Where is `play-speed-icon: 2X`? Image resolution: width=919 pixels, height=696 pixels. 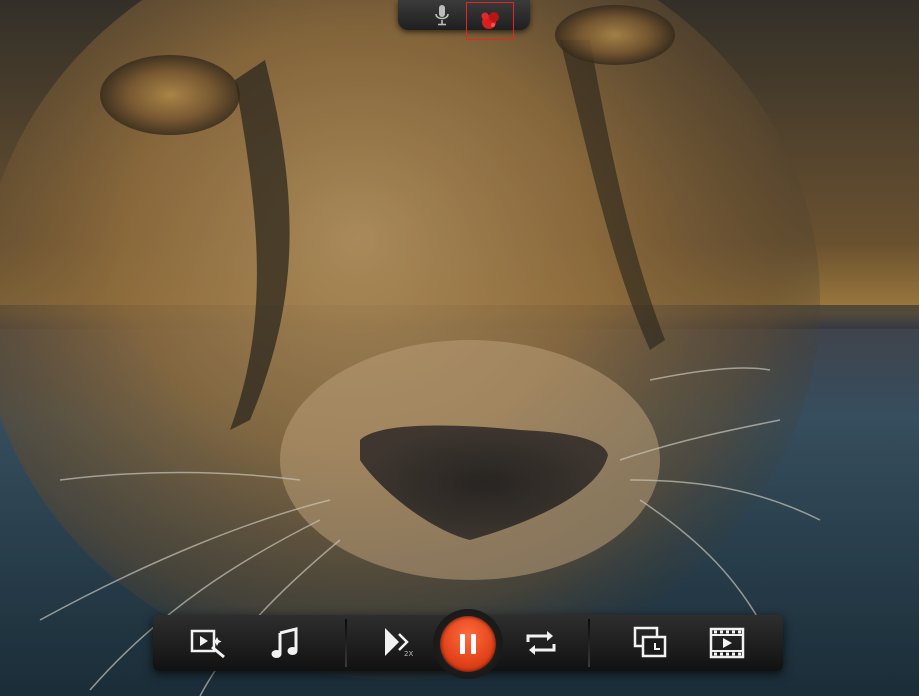 play-speed-icon: 2X is located at coordinates (398, 643).